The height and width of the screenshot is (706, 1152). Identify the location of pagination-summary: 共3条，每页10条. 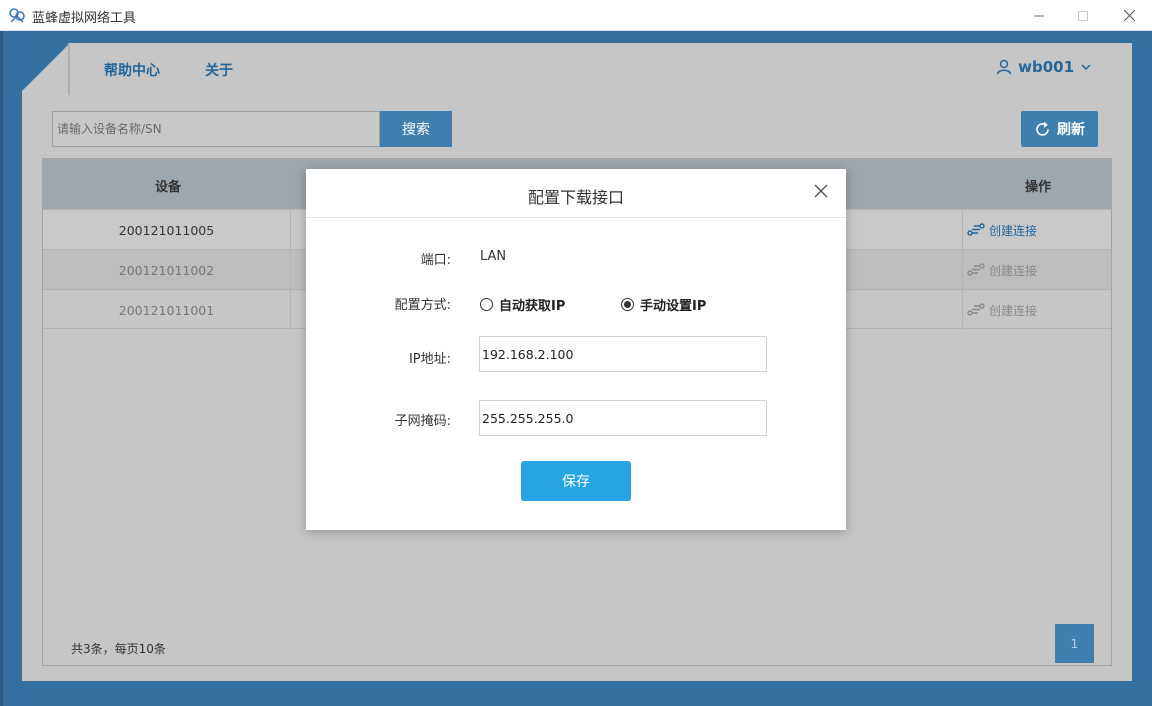
(118, 649).